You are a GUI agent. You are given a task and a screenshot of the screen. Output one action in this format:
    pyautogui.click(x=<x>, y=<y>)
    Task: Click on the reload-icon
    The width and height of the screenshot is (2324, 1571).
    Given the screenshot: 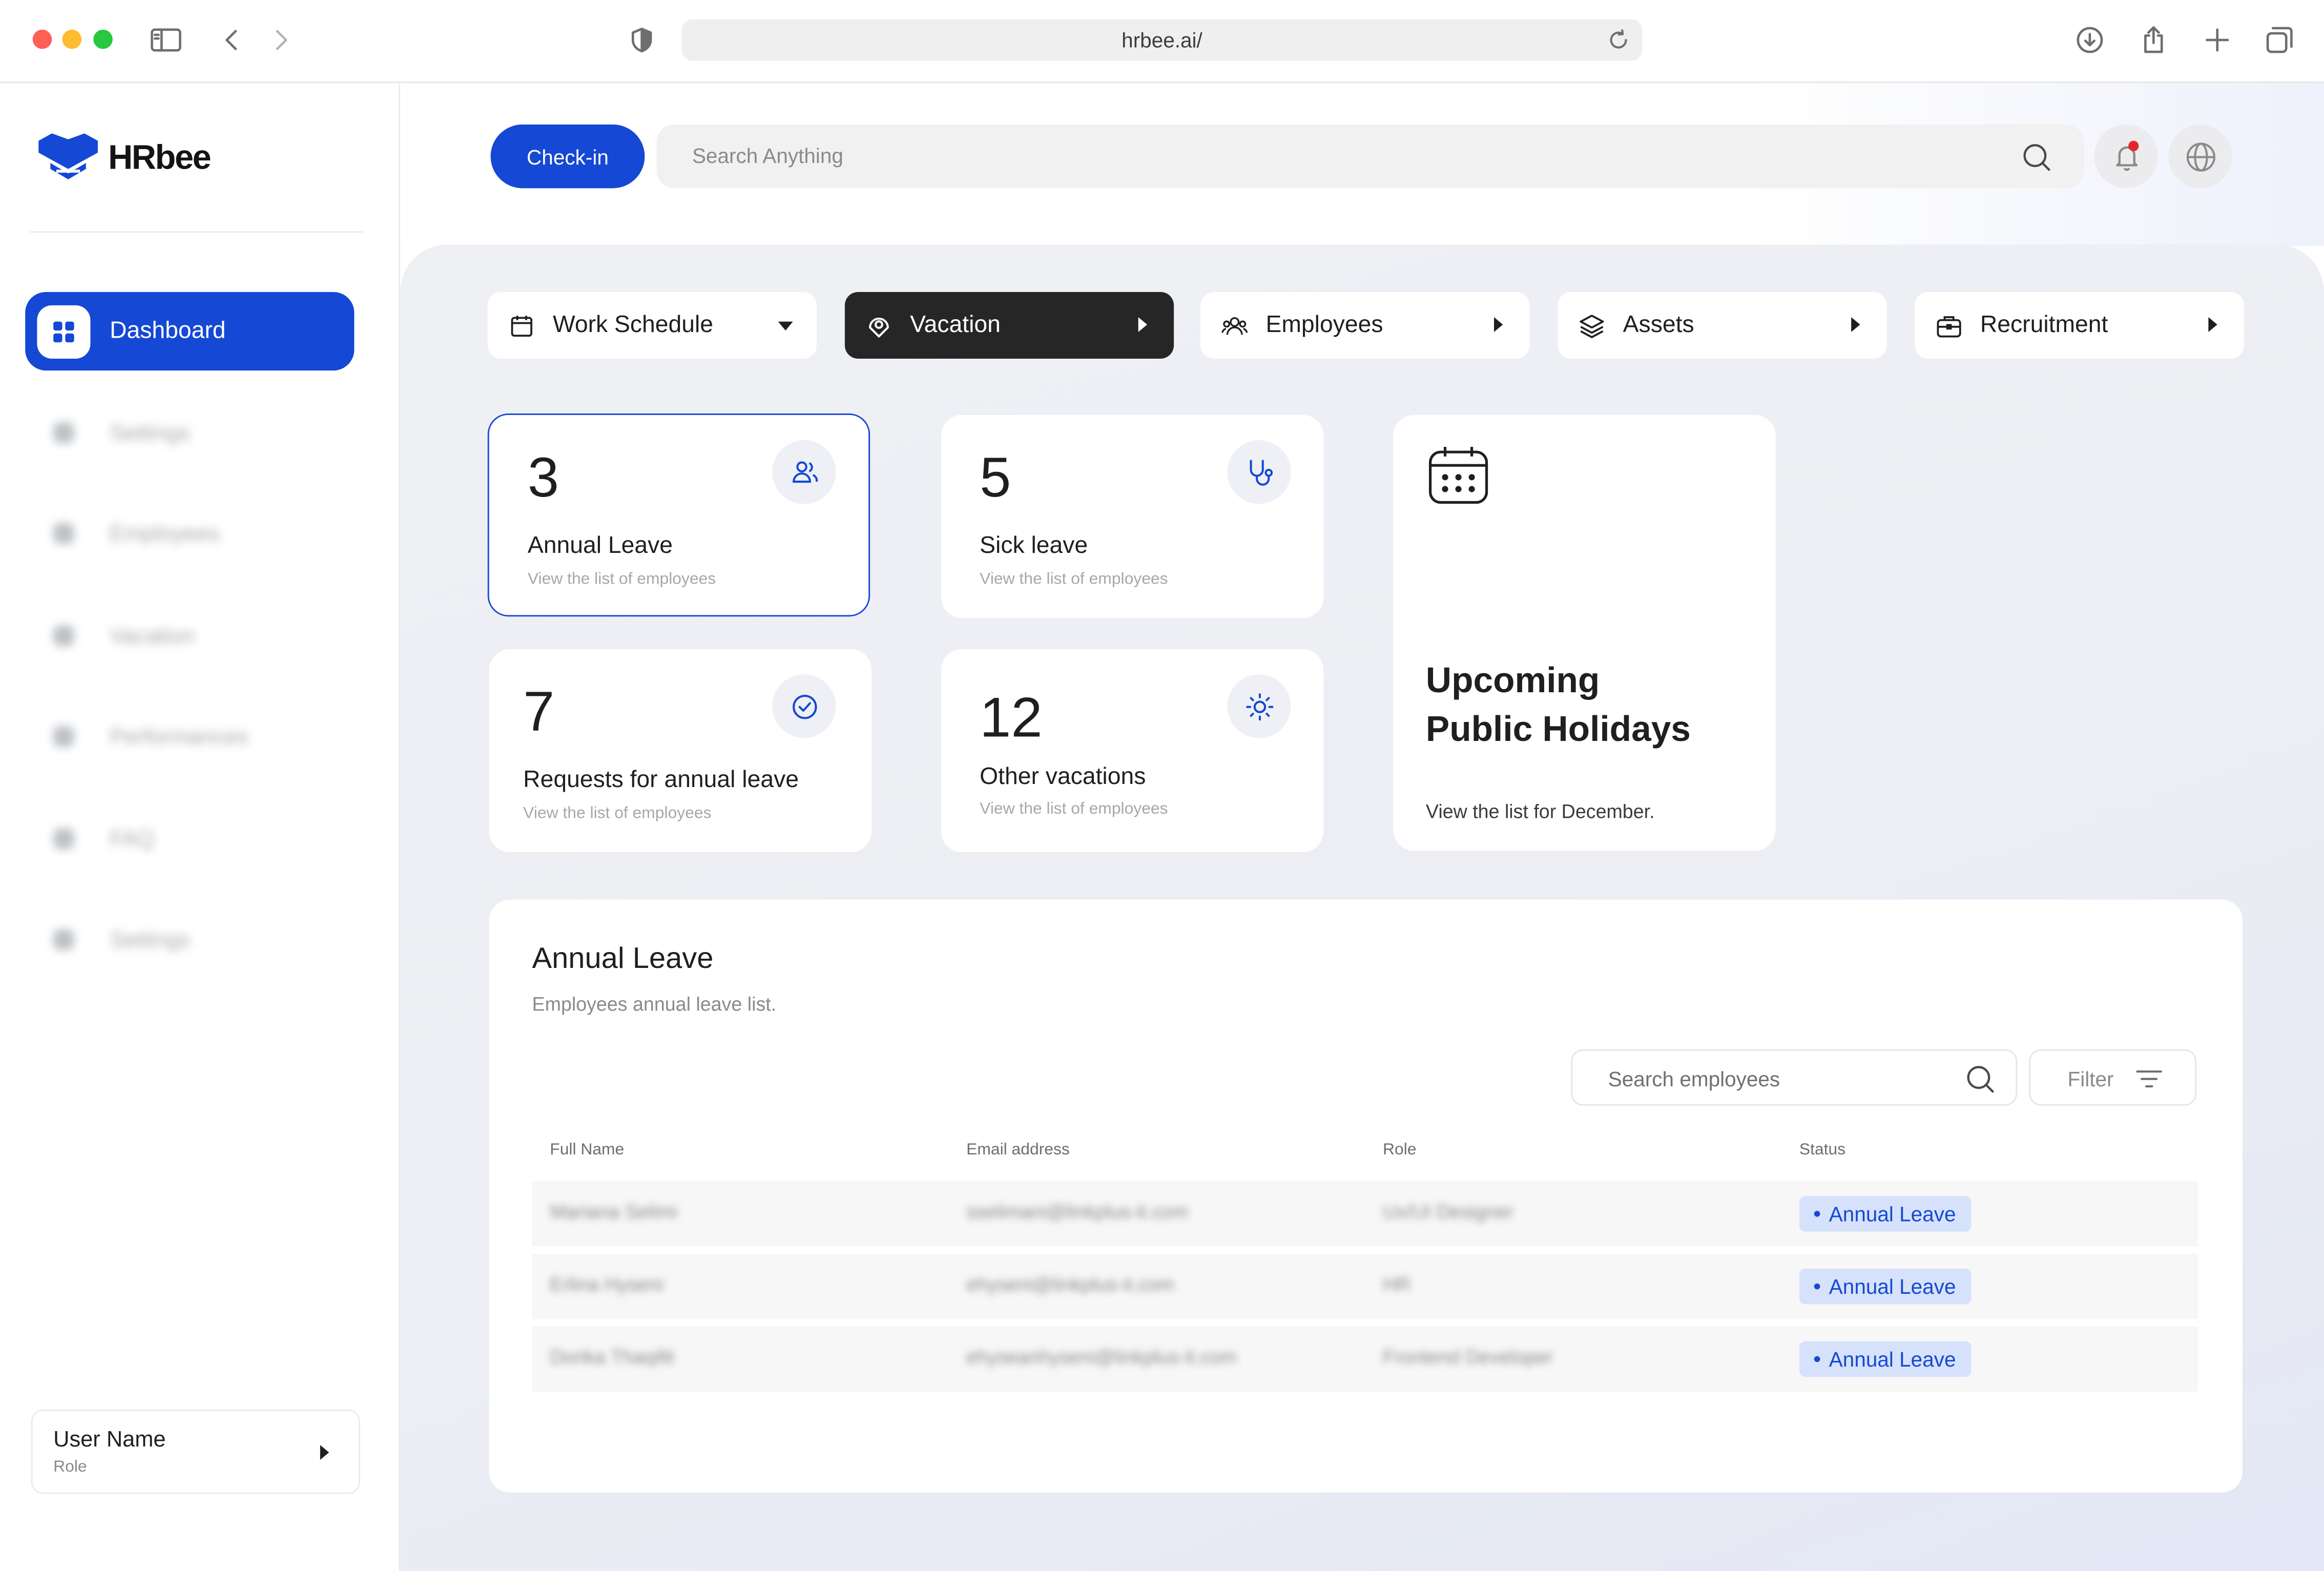 What is the action you would take?
    pyautogui.click(x=1619, y=40)
    